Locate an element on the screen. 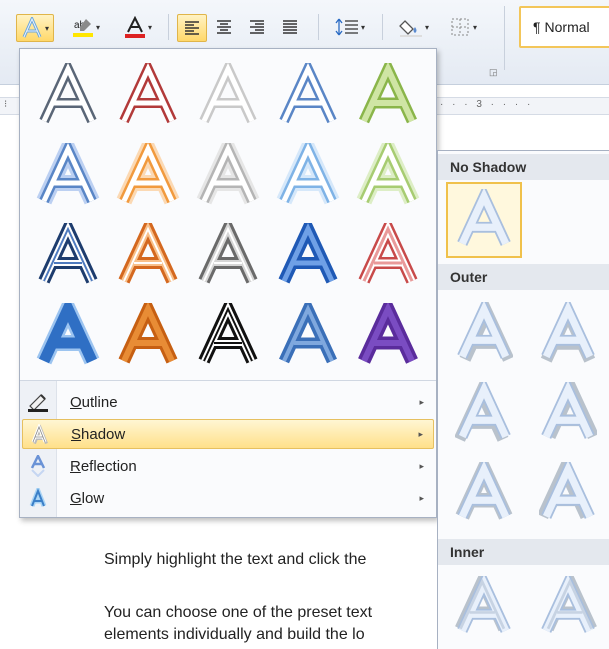  menu-item-outline-mnemonic: O is located at coordinates (76, 402).